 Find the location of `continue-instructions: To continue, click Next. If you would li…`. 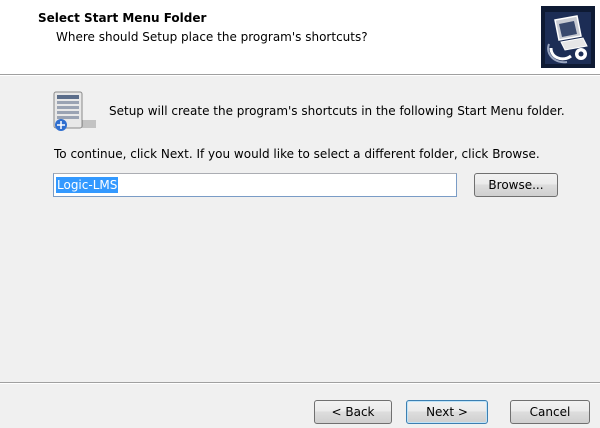

continue-instructions: To continue, click Next. If you would li… is located at coordinates (297, 154).